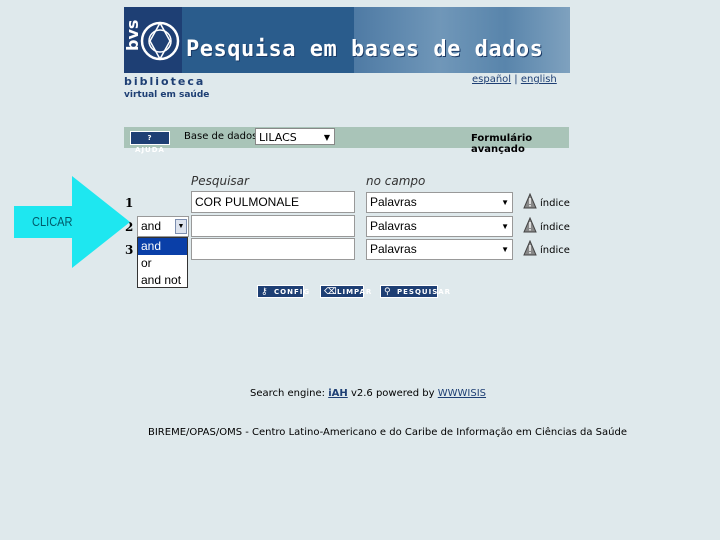 The height and width of the screenshot is (540, 720). What do you see at coordinates (555, 227) in the screenshot?
I see `index-link-2: índice` at bounding box center [555, 227].